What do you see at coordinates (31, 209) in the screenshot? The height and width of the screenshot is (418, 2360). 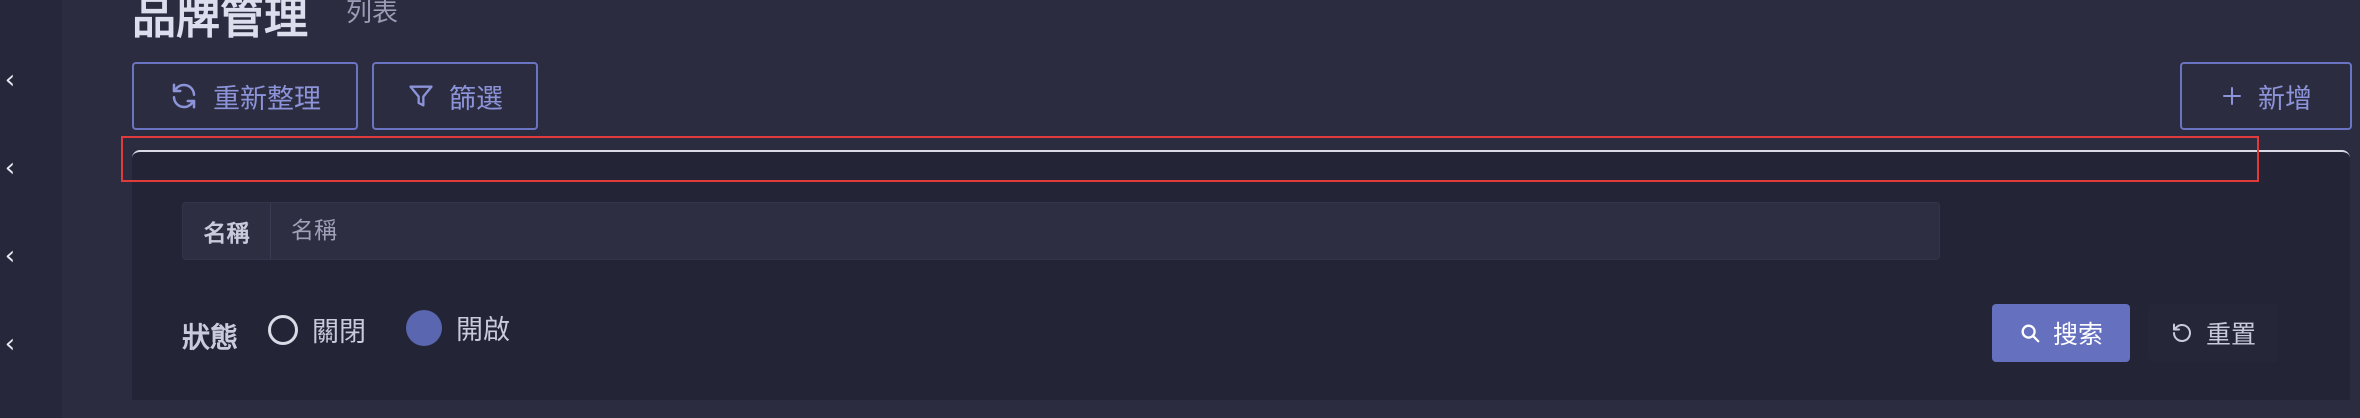 I see `sidebar: ‹ ‹ ‹ ‹` at bounding box center [31, 209].